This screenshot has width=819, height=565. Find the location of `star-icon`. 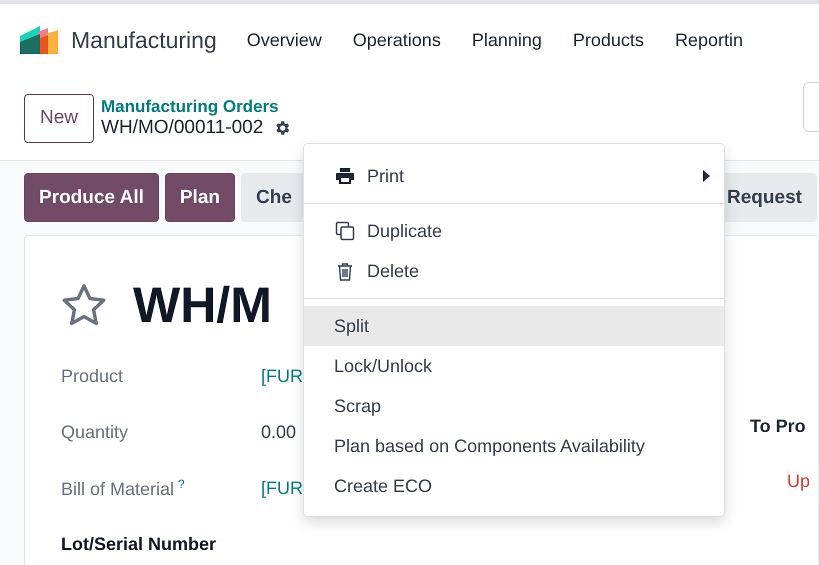

star-icon is located at coordinates (84, 305).